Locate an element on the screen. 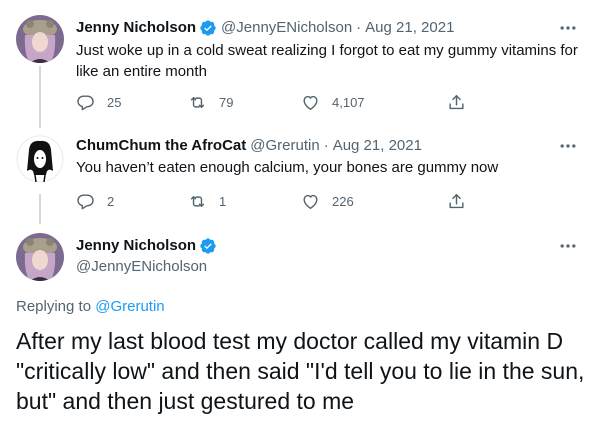  tweet-actions: 2 1 226 is located at coordinates (271, 201).